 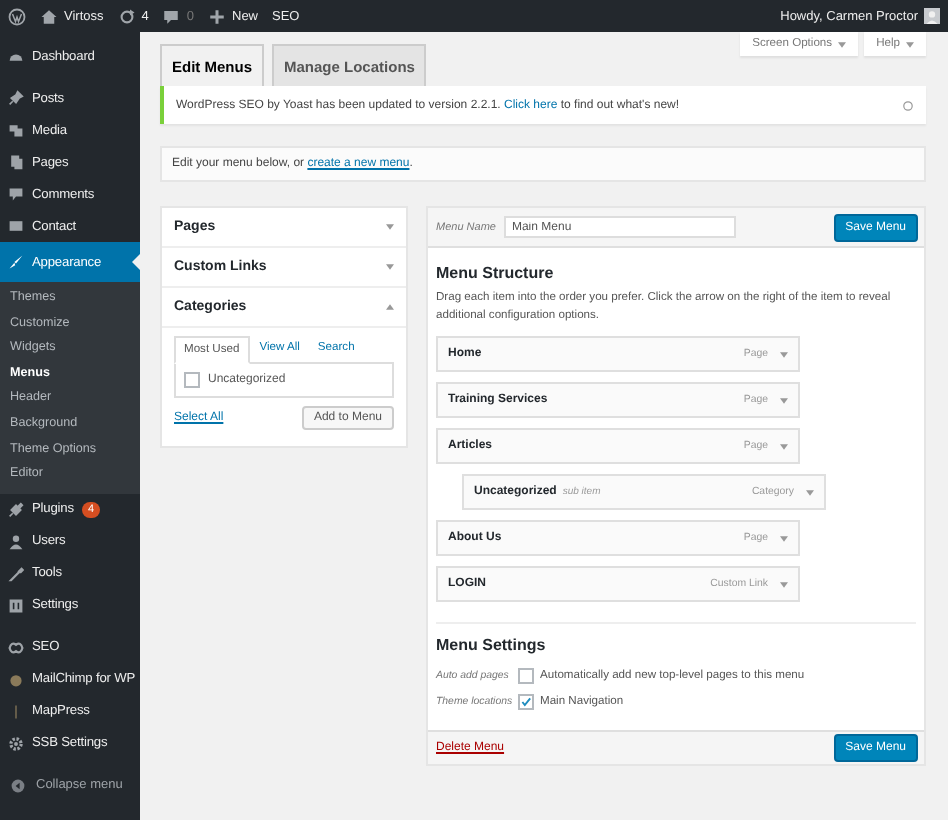 What do you see at coordinates (16, 56) in the screenshot?
I see `gauge-icon` at bounding box center [16, 56].